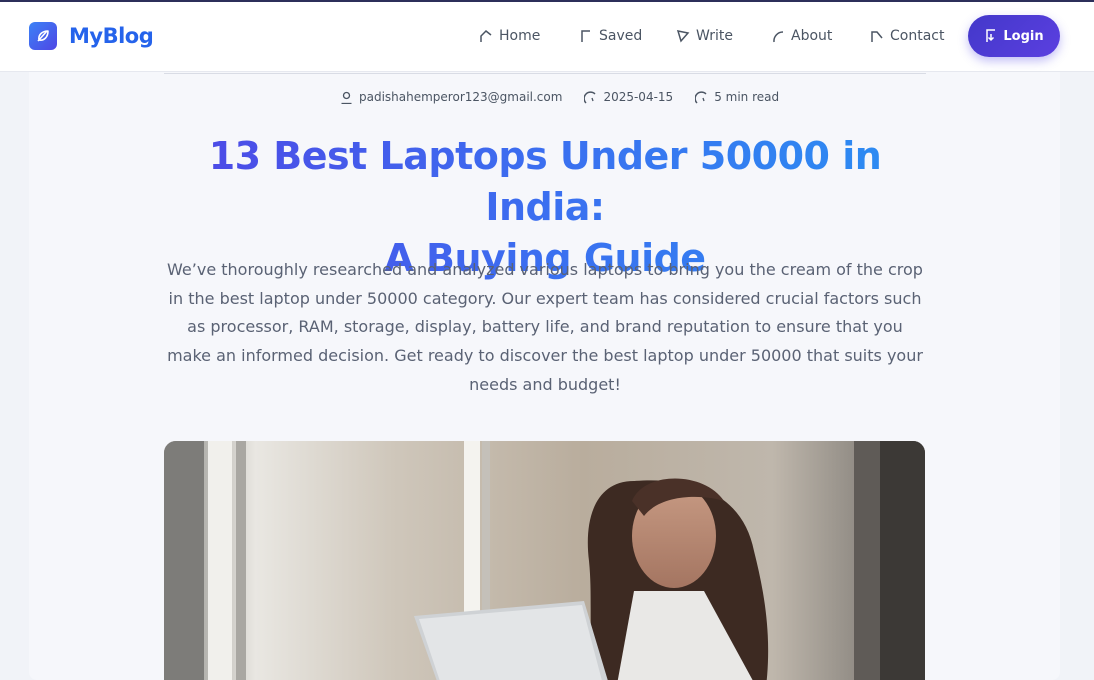 The image size is (1094, 680). I want to click on meta-read-time: 5 min read, so click(737, 97).